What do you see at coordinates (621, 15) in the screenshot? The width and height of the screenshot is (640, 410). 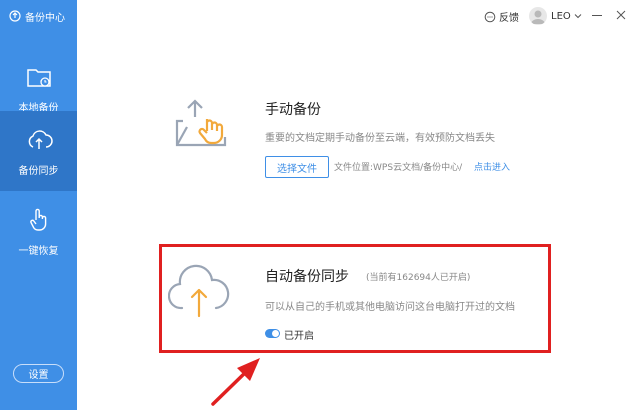 I see `close-icon` at bounding box center [621, 15].